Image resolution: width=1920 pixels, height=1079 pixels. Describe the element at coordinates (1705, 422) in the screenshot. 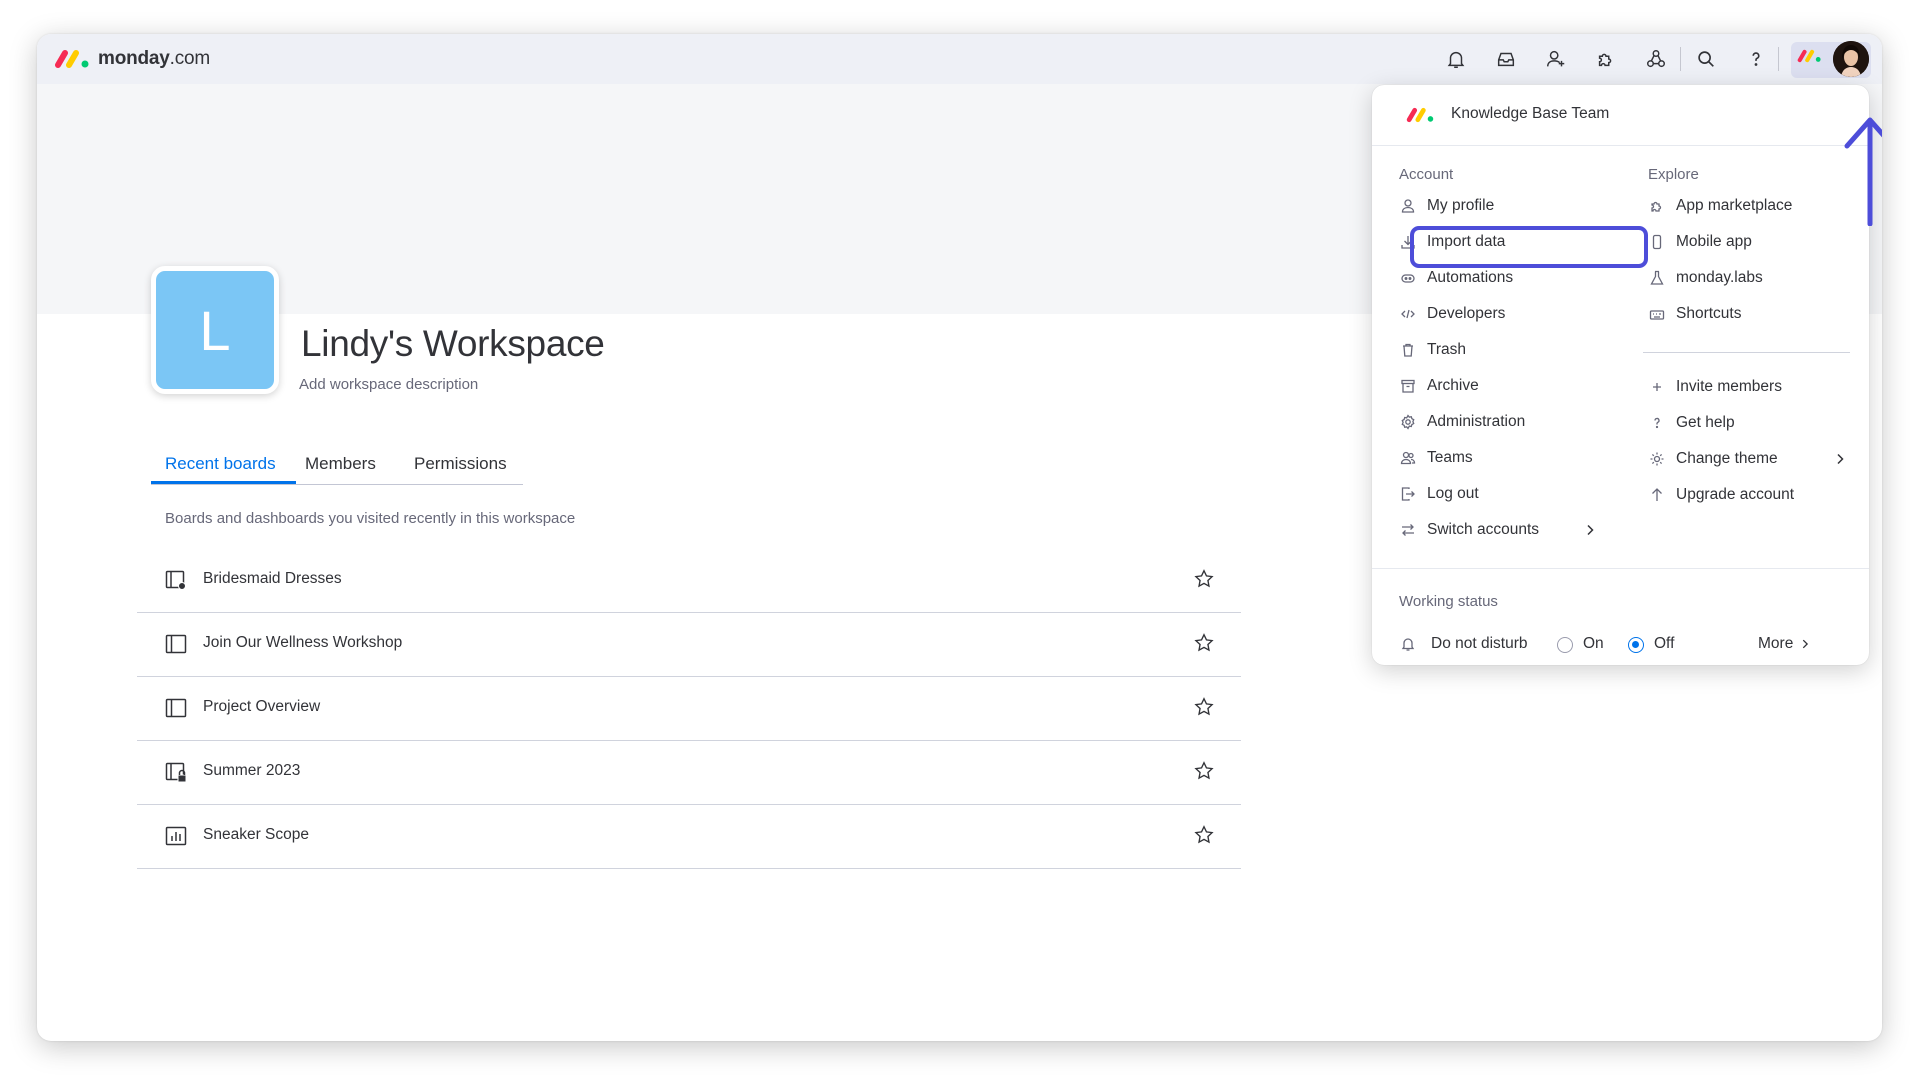

I see `menu-item-label: Get help` at that location.